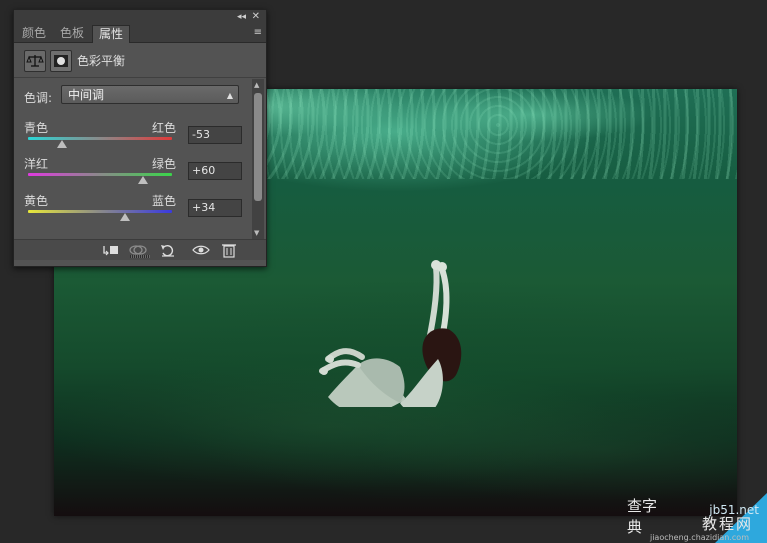 The image size is (767, 543). What do you see at coordinates (111, 34) in the screenshot?
I see `tab-properties: 属性` at bounding box center [111, 34].